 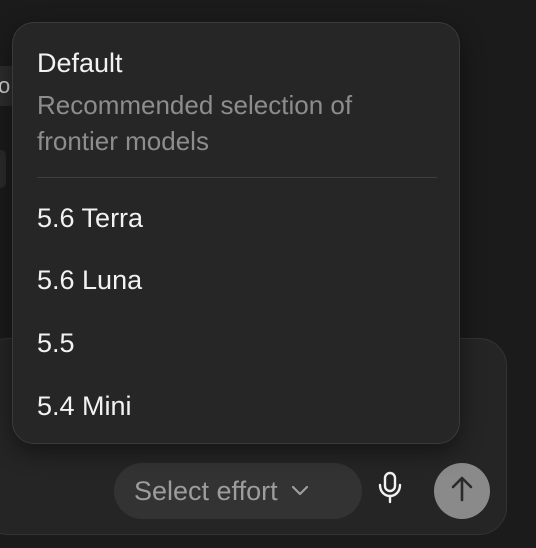 I want to click on chevron-down-icon, so click(x=300, y=491).